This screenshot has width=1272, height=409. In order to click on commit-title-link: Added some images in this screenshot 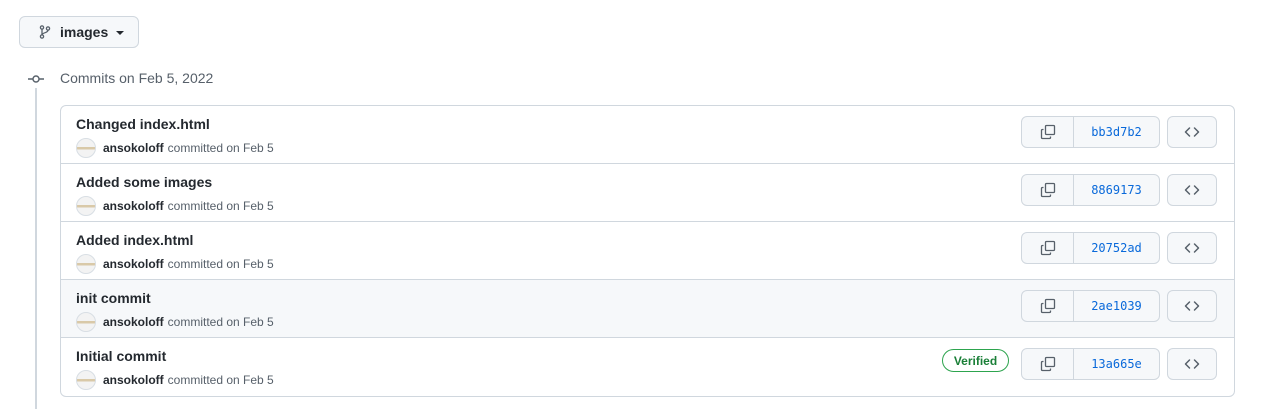, I will do `click(144, 182)`.